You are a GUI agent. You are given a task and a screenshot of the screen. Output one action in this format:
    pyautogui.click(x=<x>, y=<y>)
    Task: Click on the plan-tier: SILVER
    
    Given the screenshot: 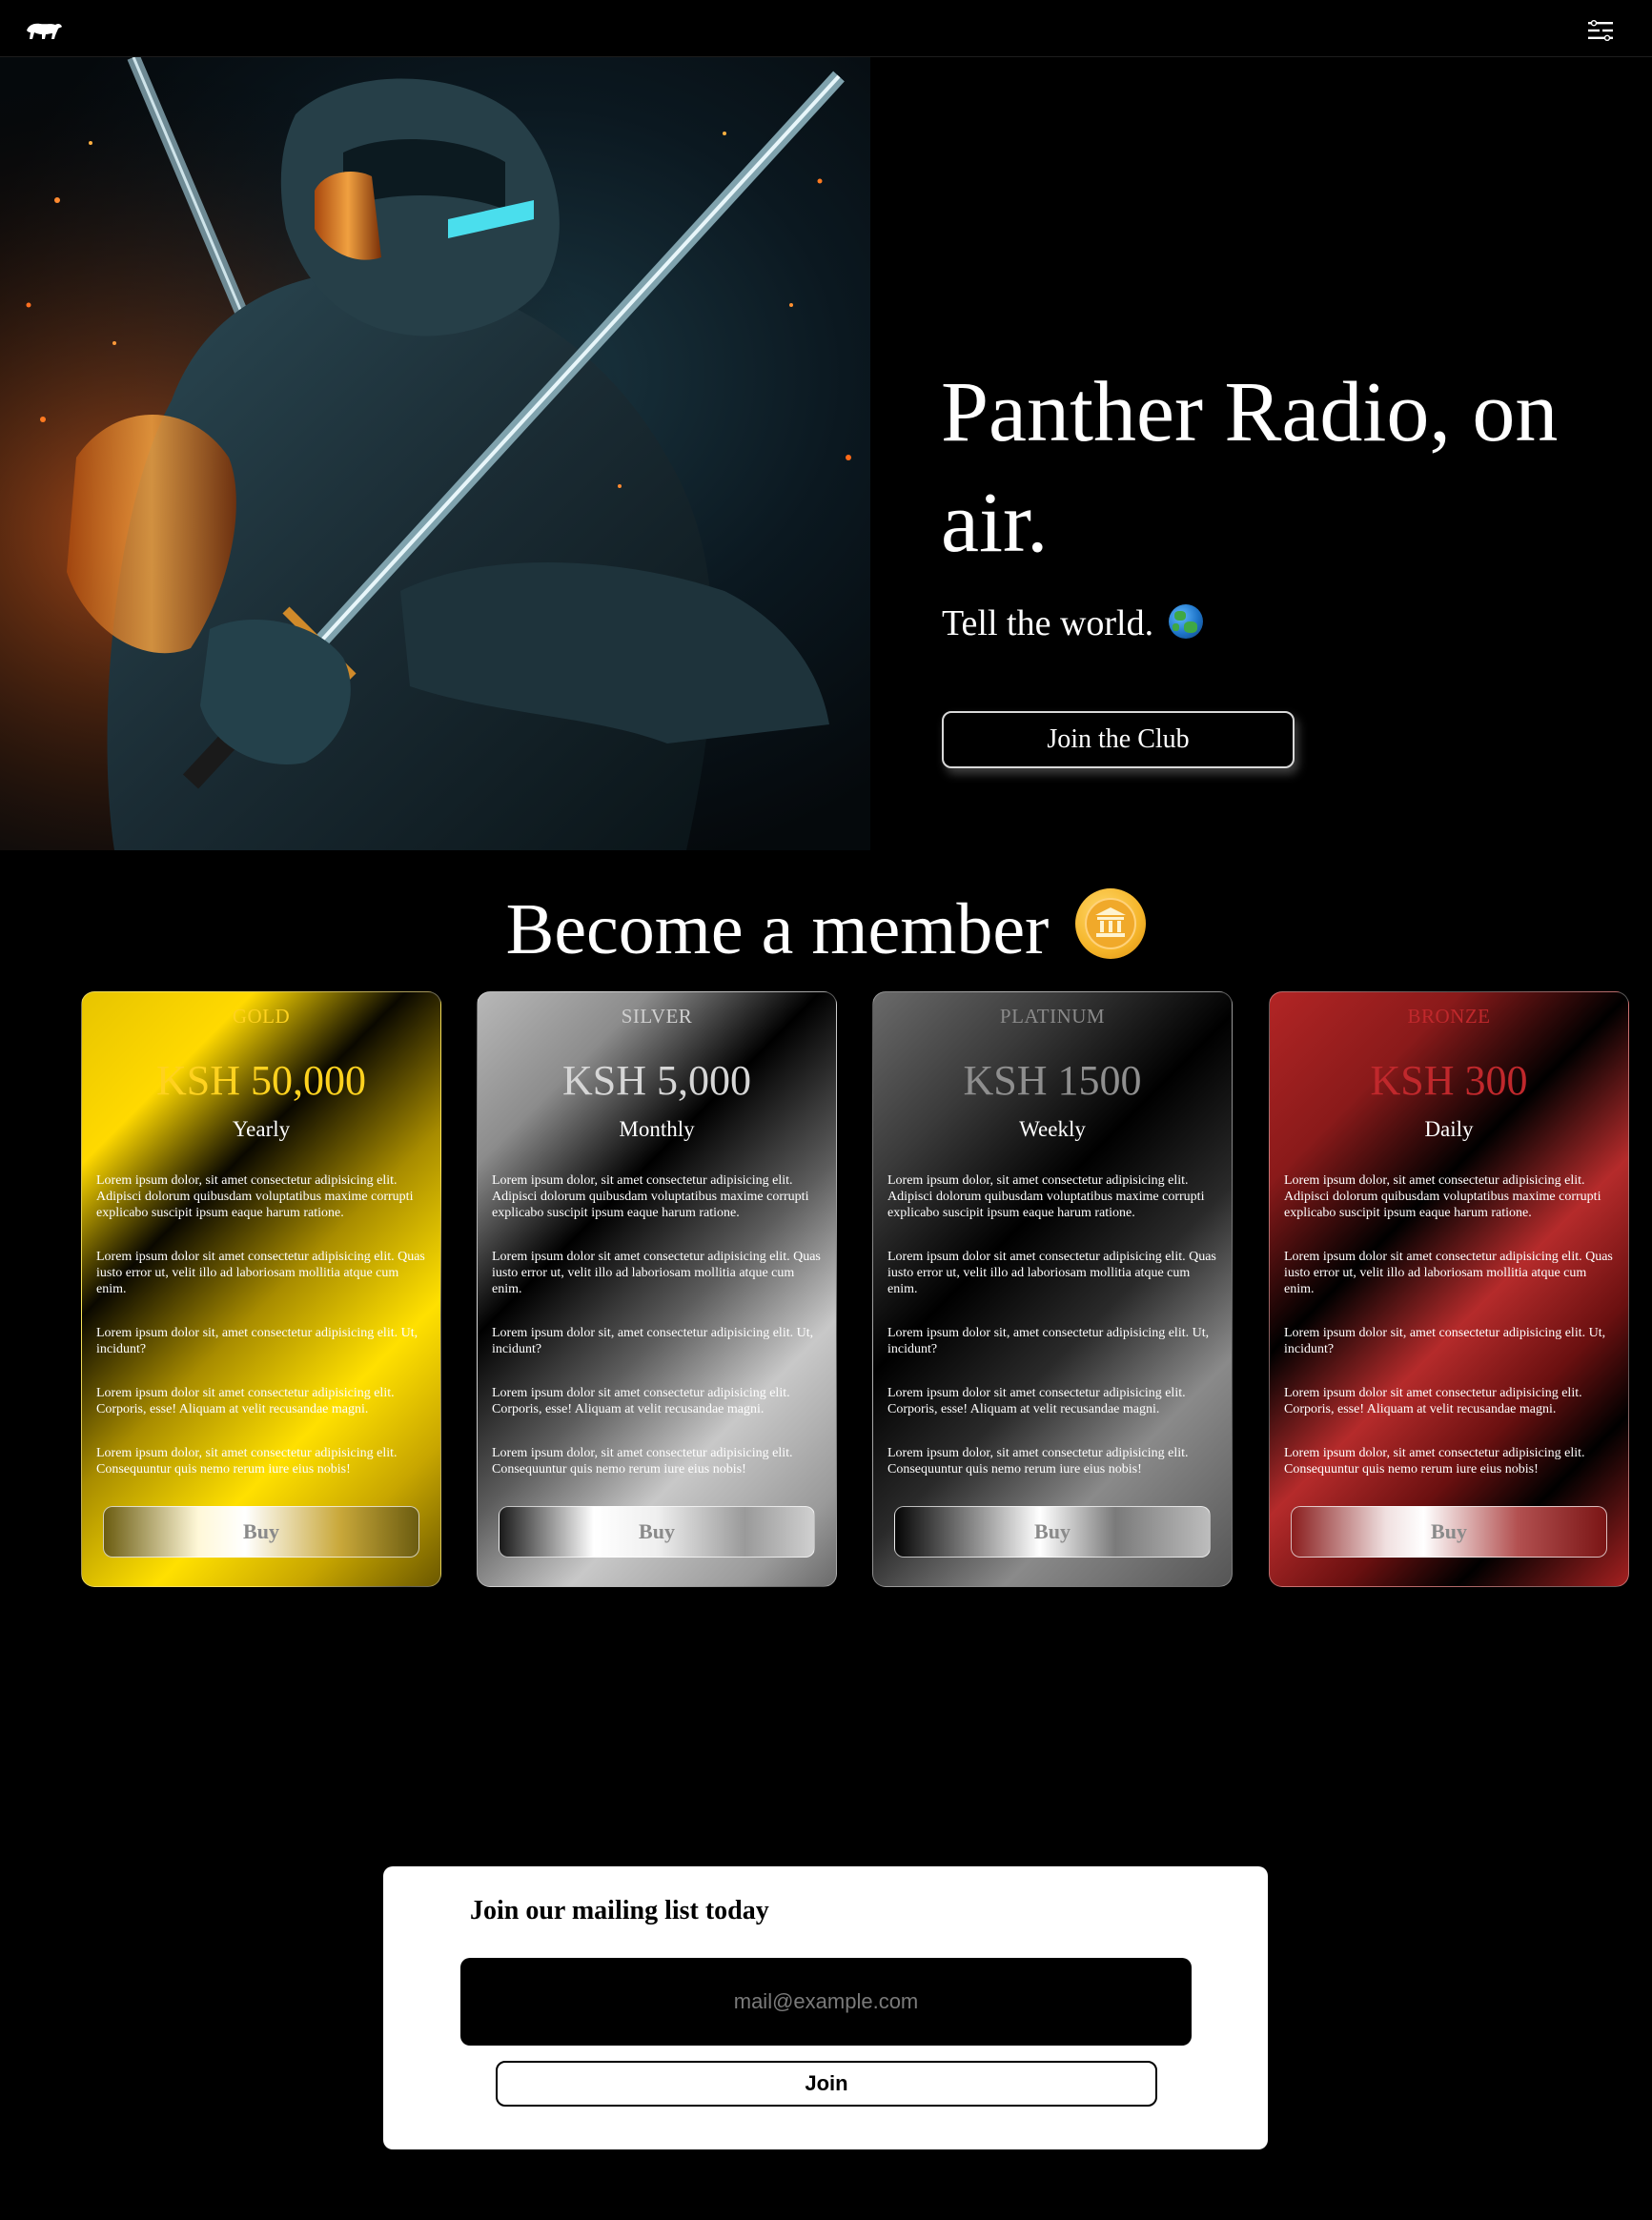 What is the action you would take?
    pyautogui.click(x=657, y=1016)
    